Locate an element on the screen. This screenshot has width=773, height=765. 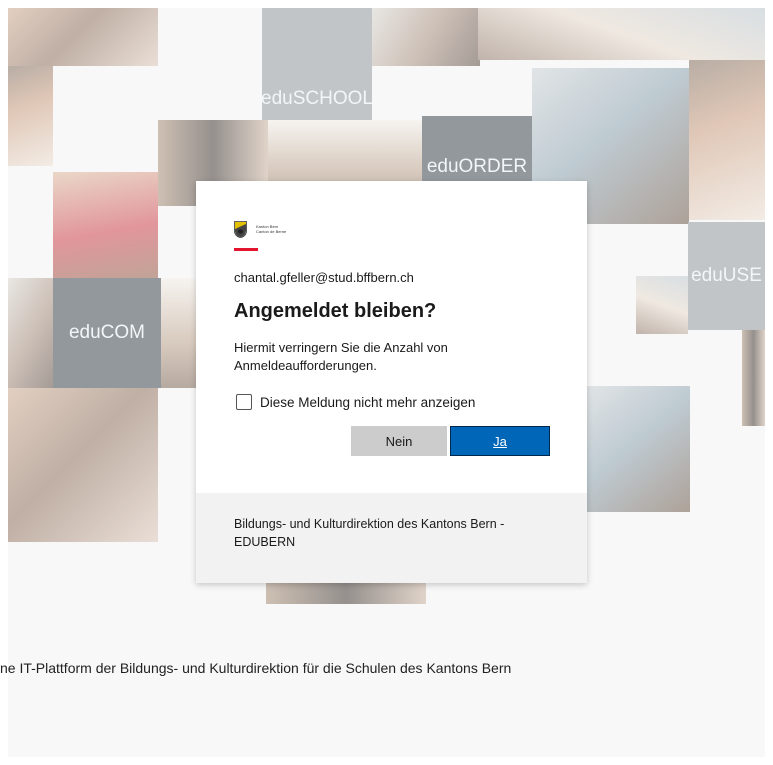
yes-button: Ja is located at coordinates (500, 441).